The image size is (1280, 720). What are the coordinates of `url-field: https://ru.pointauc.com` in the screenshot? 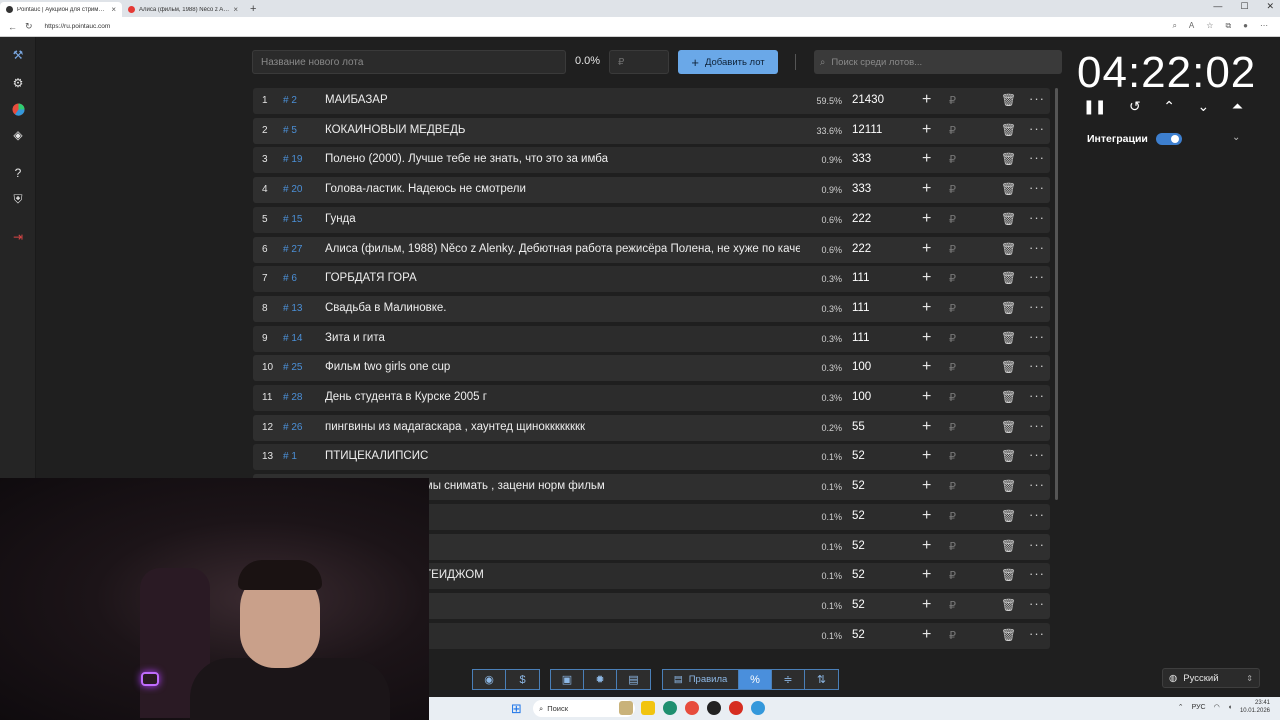 It's located at (78, 26).